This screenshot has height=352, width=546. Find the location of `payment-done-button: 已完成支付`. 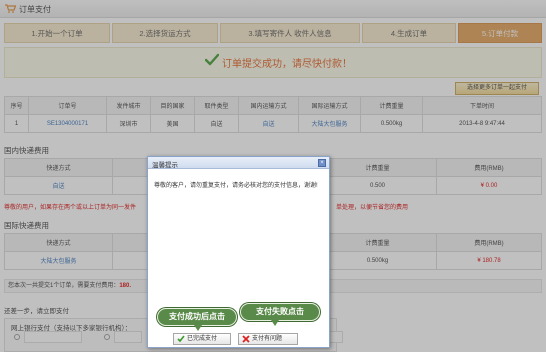

payment-done-button: 已完成支付 is located at coordinates (202, 339).